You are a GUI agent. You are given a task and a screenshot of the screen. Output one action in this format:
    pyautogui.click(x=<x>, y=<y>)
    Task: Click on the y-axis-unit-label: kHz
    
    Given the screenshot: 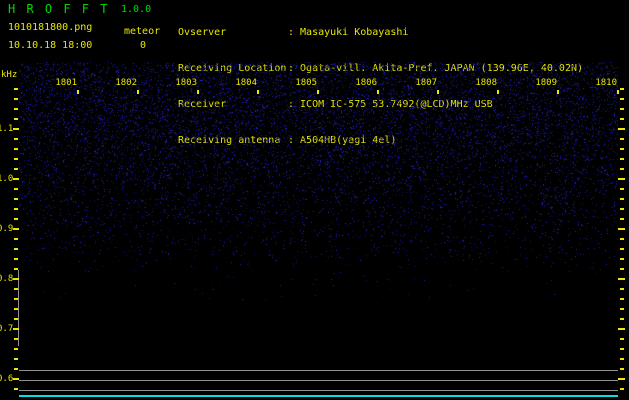 What is the action you would take?
    pyautogui.click(x=9, y=75)
    